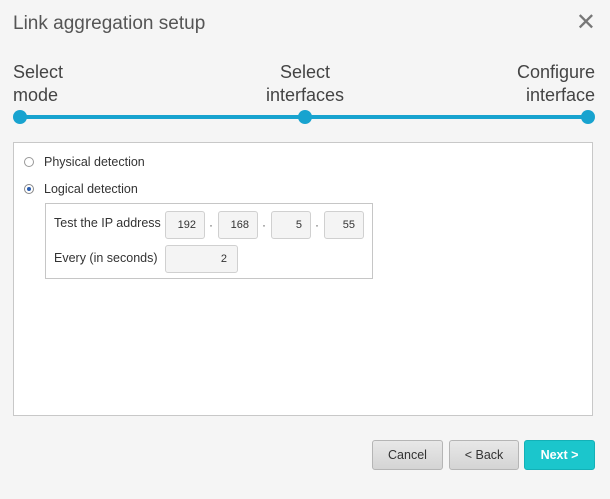 This screenshot has height=499, width=610. What do you see at coordinates (407, 455) in the screenshot?
I see `cancel-button: Cancel` at bounding box center [407, 455].